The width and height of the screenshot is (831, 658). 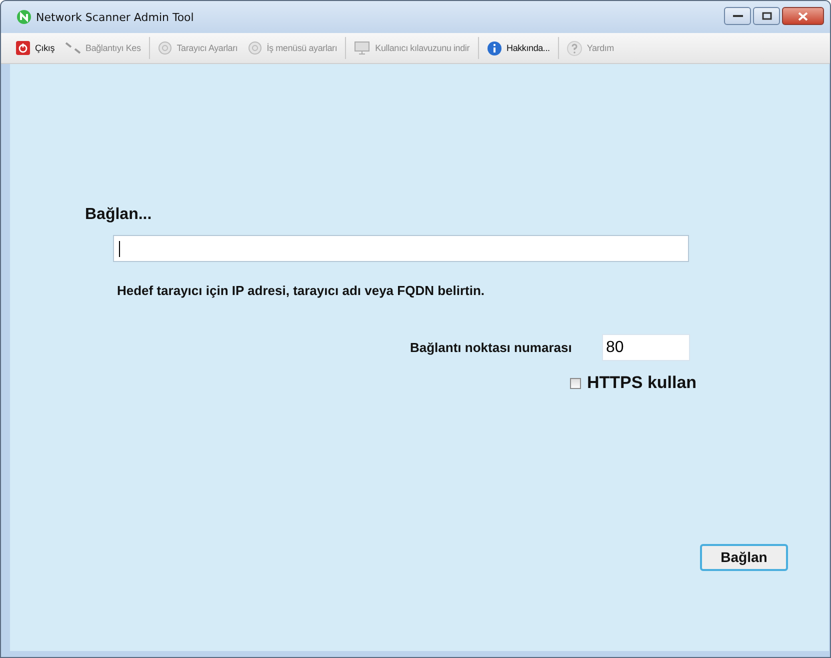 What do you see at coordinates (744, 557) in the screenshot?
I see `connect-button: Bağlan` at bounding box center [744, 557].